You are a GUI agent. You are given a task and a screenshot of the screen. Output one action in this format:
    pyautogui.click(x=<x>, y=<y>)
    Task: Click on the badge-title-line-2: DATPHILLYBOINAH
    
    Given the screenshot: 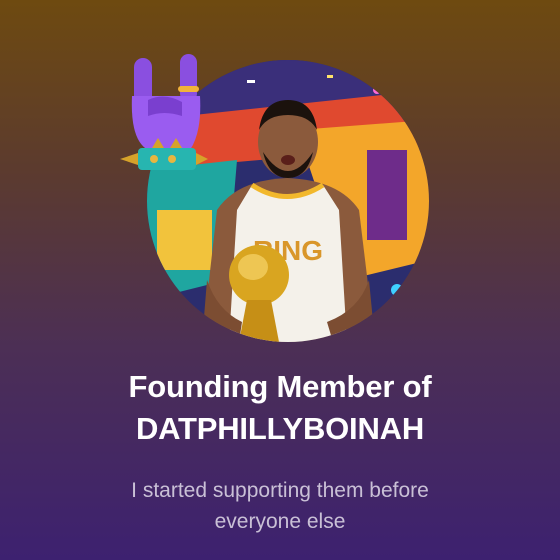 What is the action you would take?
    pyautogui.click(x=280, y=428)
    